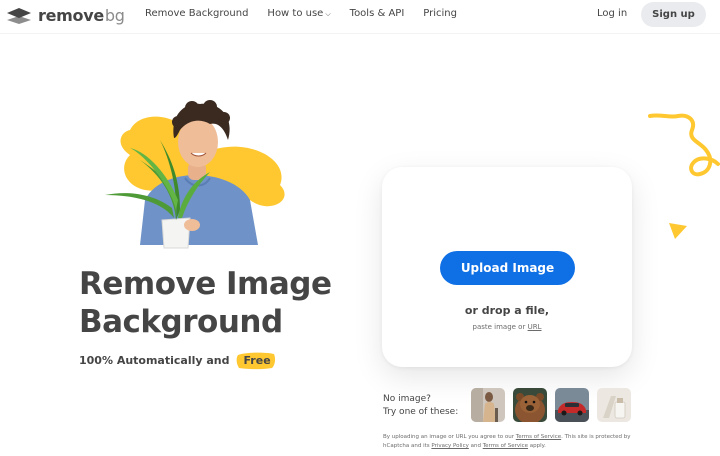 This screenshot has width=720, height=456. What do you see at coordinates (81, 15) in the screenshot?
I see `logo-text: removebg` at bounding box center [81, 15].